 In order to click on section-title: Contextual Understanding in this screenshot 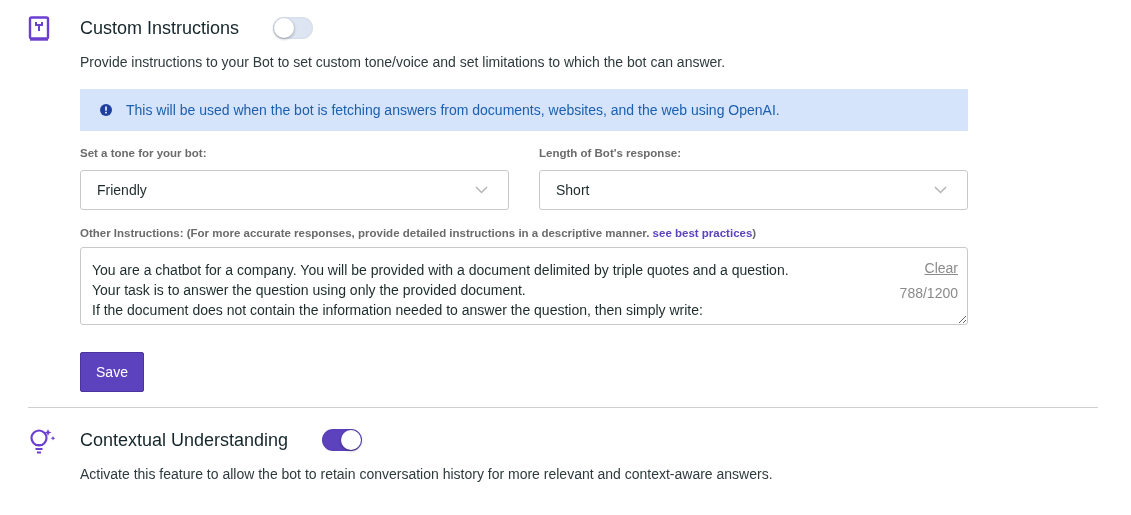, I will do `click(184, 440)`.